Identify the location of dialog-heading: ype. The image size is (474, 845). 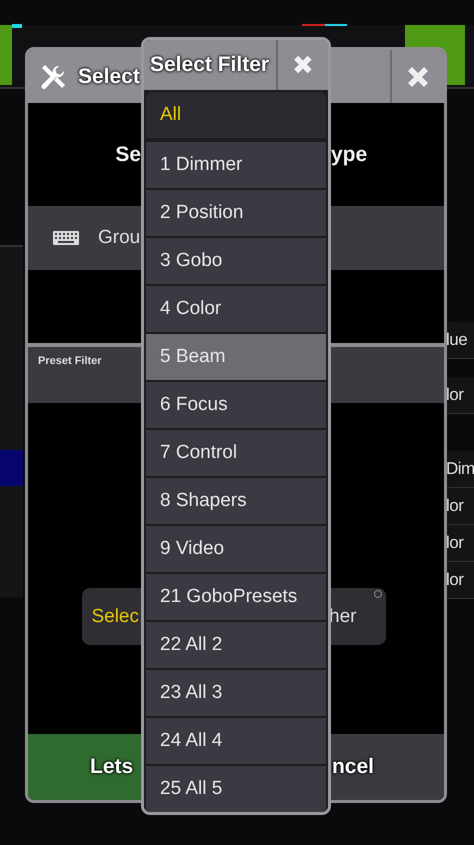
(349, 154).